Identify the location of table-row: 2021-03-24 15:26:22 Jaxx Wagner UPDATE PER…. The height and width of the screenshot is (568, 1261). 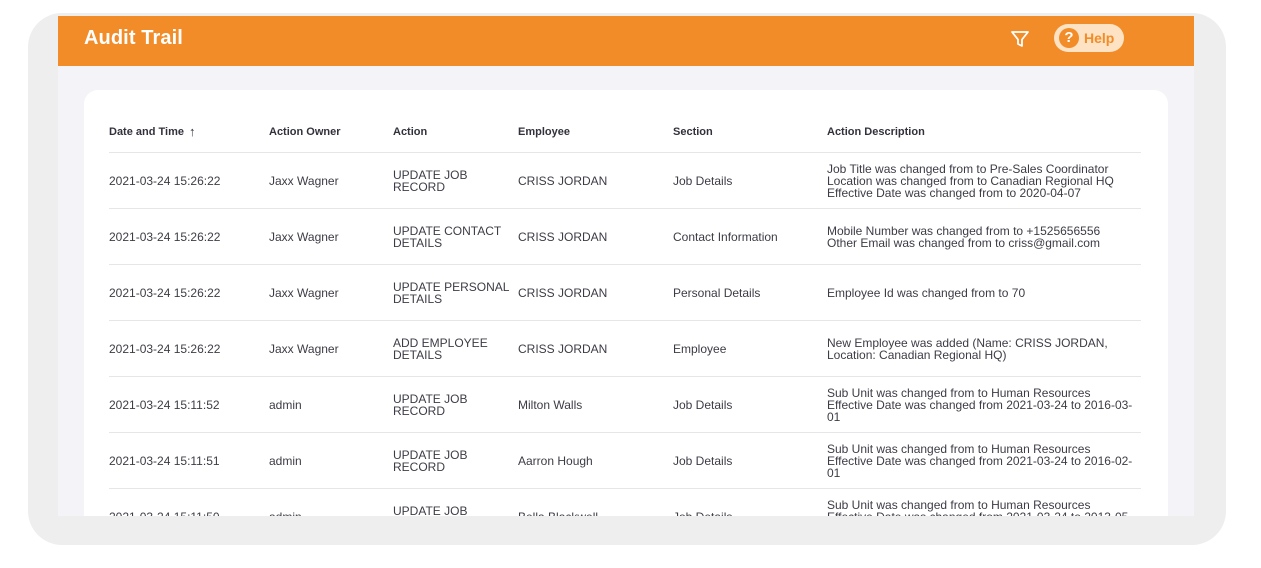
(625, 292).